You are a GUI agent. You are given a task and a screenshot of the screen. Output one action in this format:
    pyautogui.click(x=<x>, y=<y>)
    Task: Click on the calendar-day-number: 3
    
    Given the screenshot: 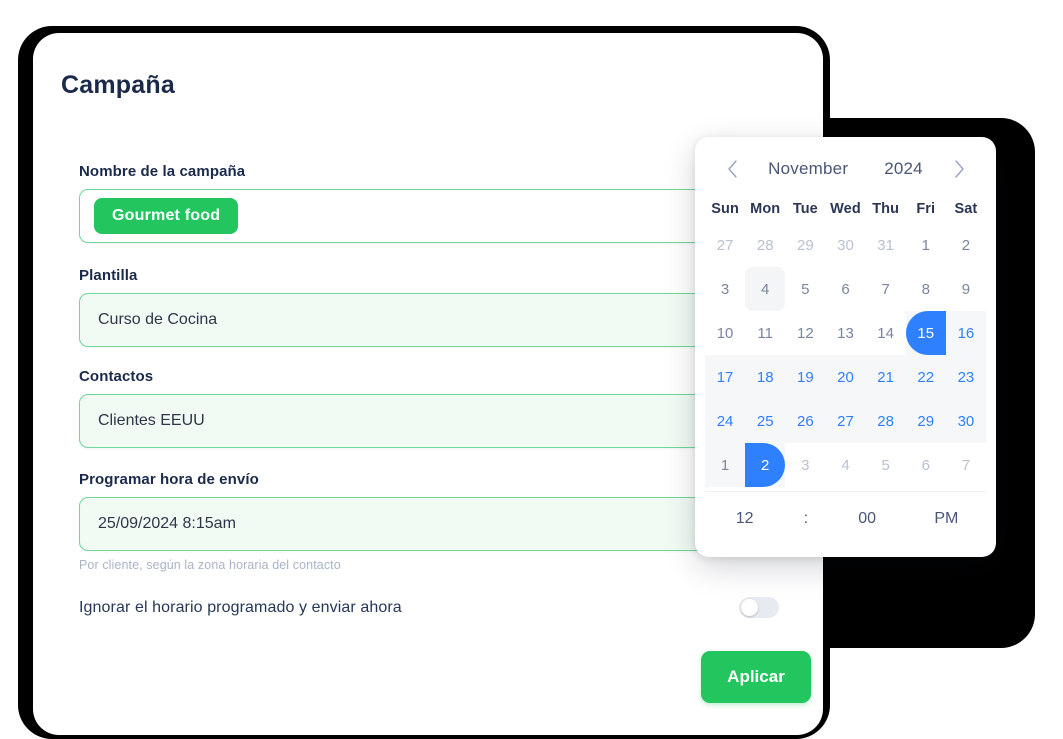 What is the action you would take?
    pyautogui.click(x=805, y=465)
    